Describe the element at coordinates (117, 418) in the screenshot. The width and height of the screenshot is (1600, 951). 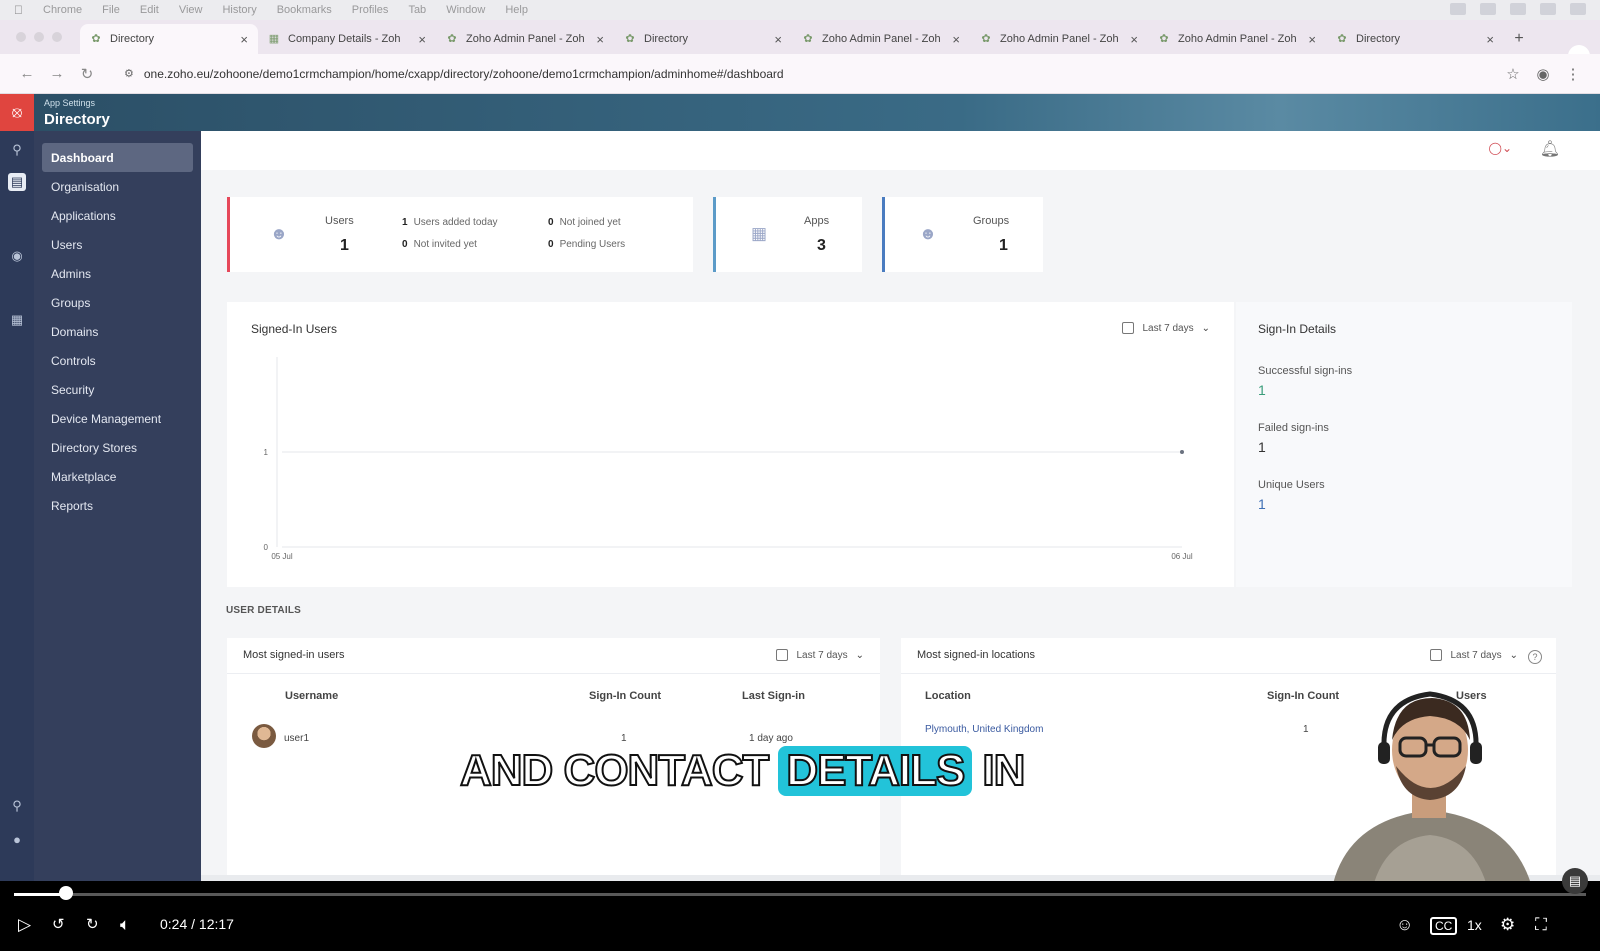
I see `sidebar-item-device-management: Device Management` at that location.